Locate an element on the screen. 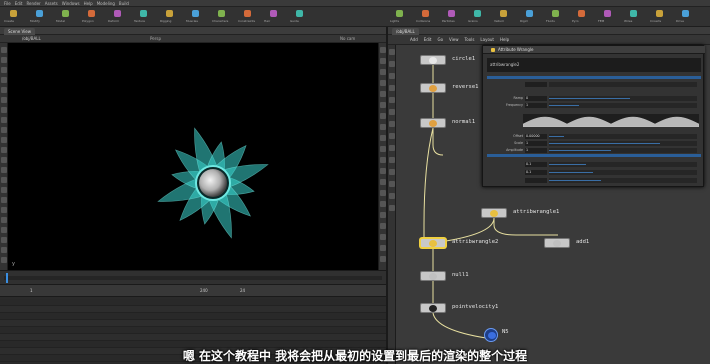 This screenshot has width=710, height=364. shelf-tool-modify-icon is located at coordinates (39, 13).